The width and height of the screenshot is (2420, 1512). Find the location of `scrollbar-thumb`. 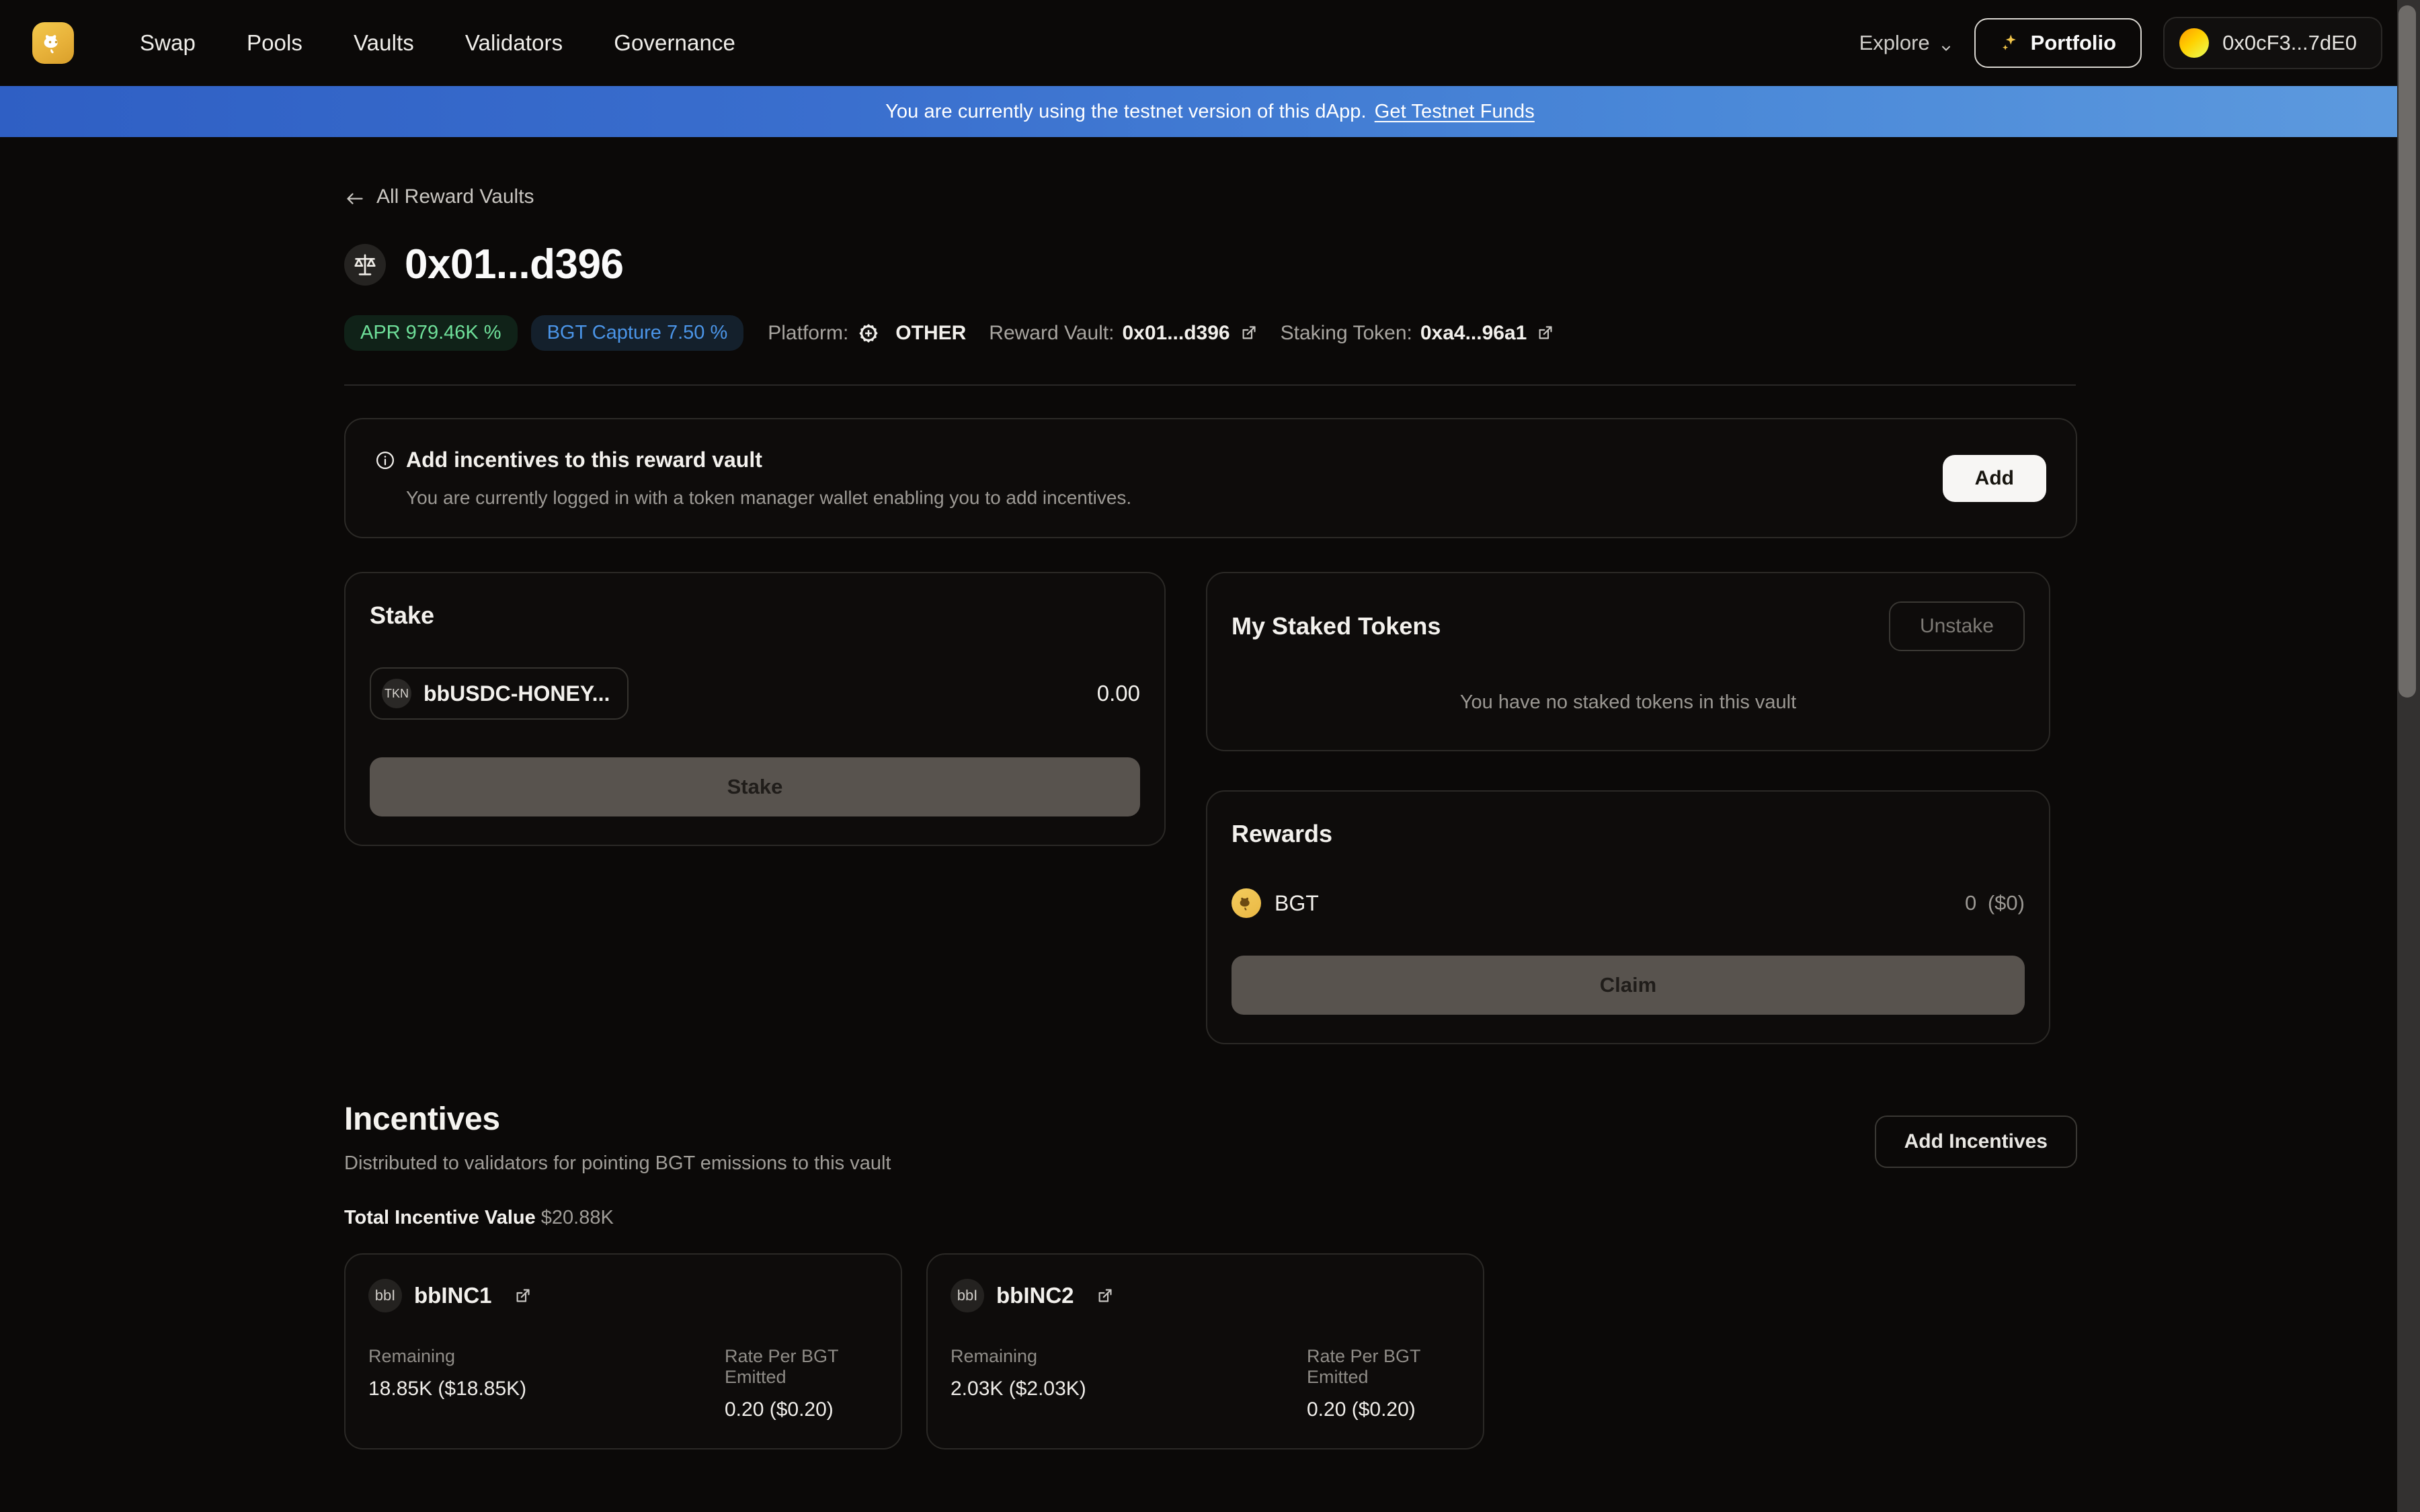

scrollbar-thumb is located at coordinates (2407, 352).